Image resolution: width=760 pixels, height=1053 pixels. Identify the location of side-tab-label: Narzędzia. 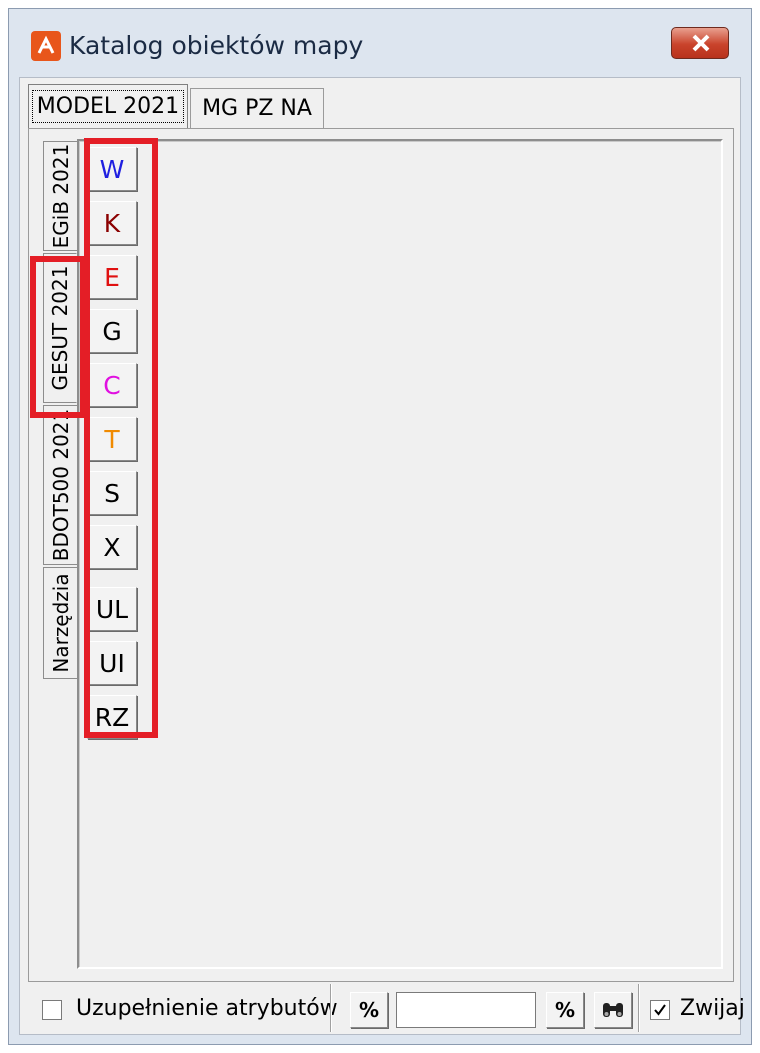
(60, 623).